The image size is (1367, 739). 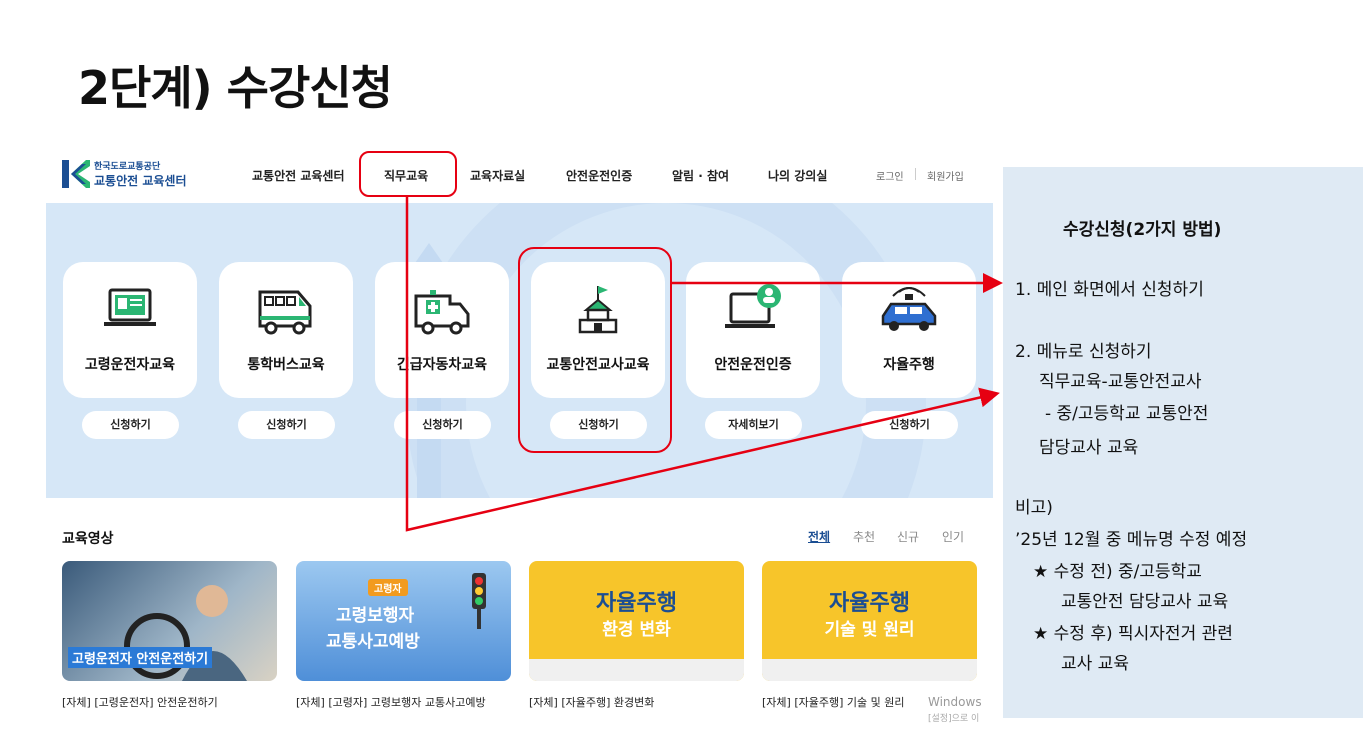 I want to click on site-logo: 한국도로교통공단 교통안전 교육센터, so click(x=127, y=175).